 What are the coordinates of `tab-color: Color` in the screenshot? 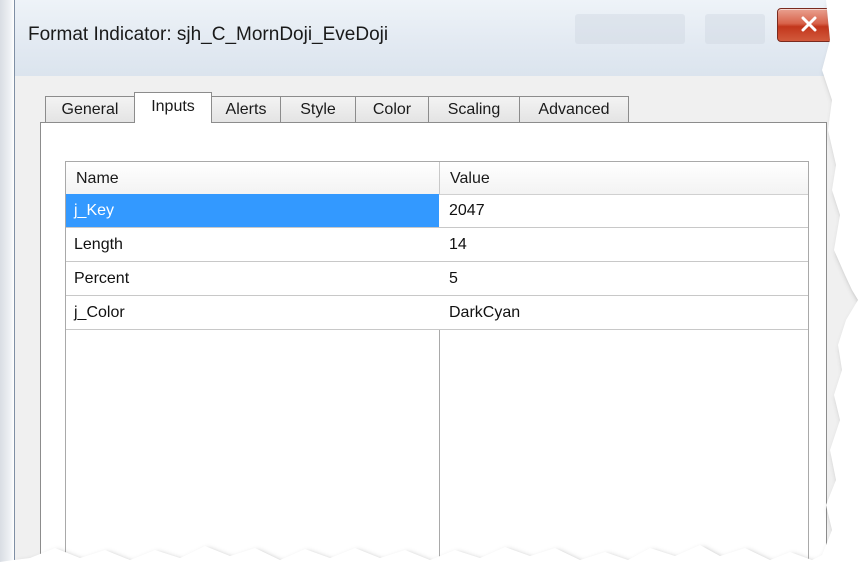 It's located at (392, 109).